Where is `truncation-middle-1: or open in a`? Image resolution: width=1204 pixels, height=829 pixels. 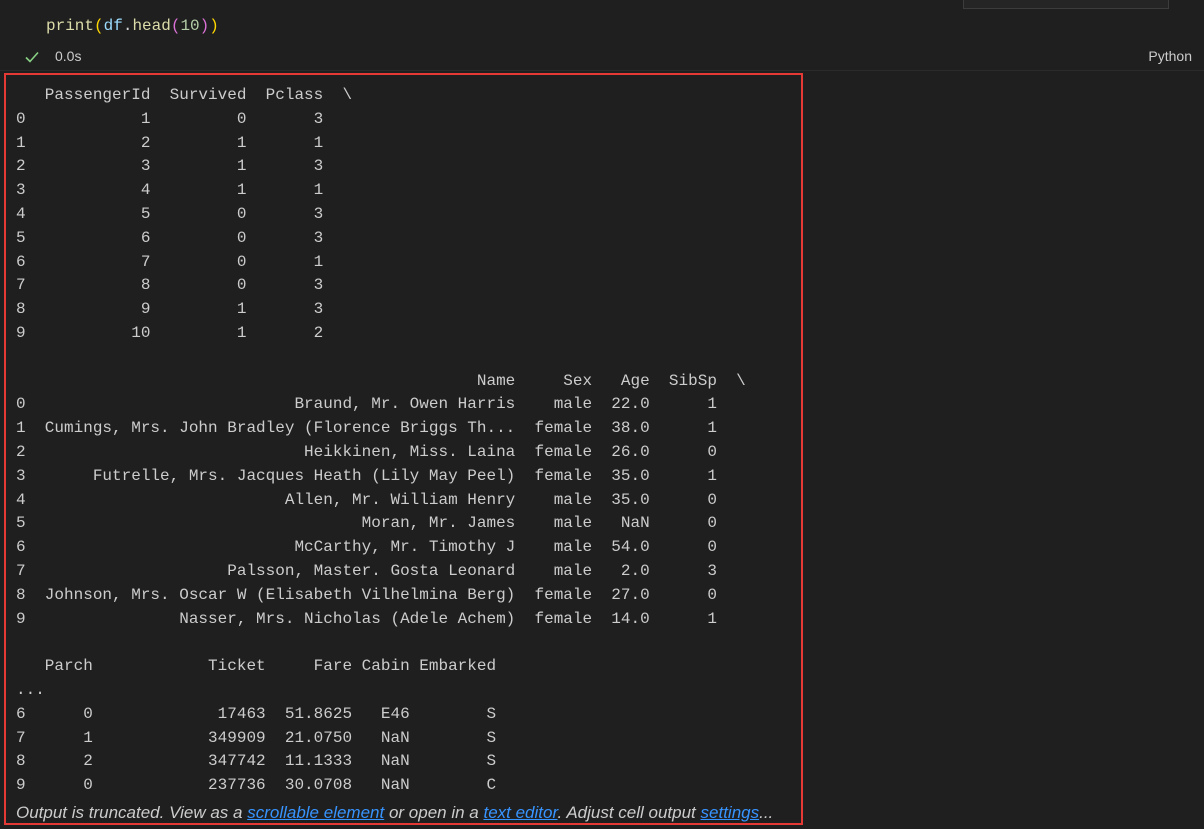 truncation-middle-1: or open in a is located at coordinates (434, 812).